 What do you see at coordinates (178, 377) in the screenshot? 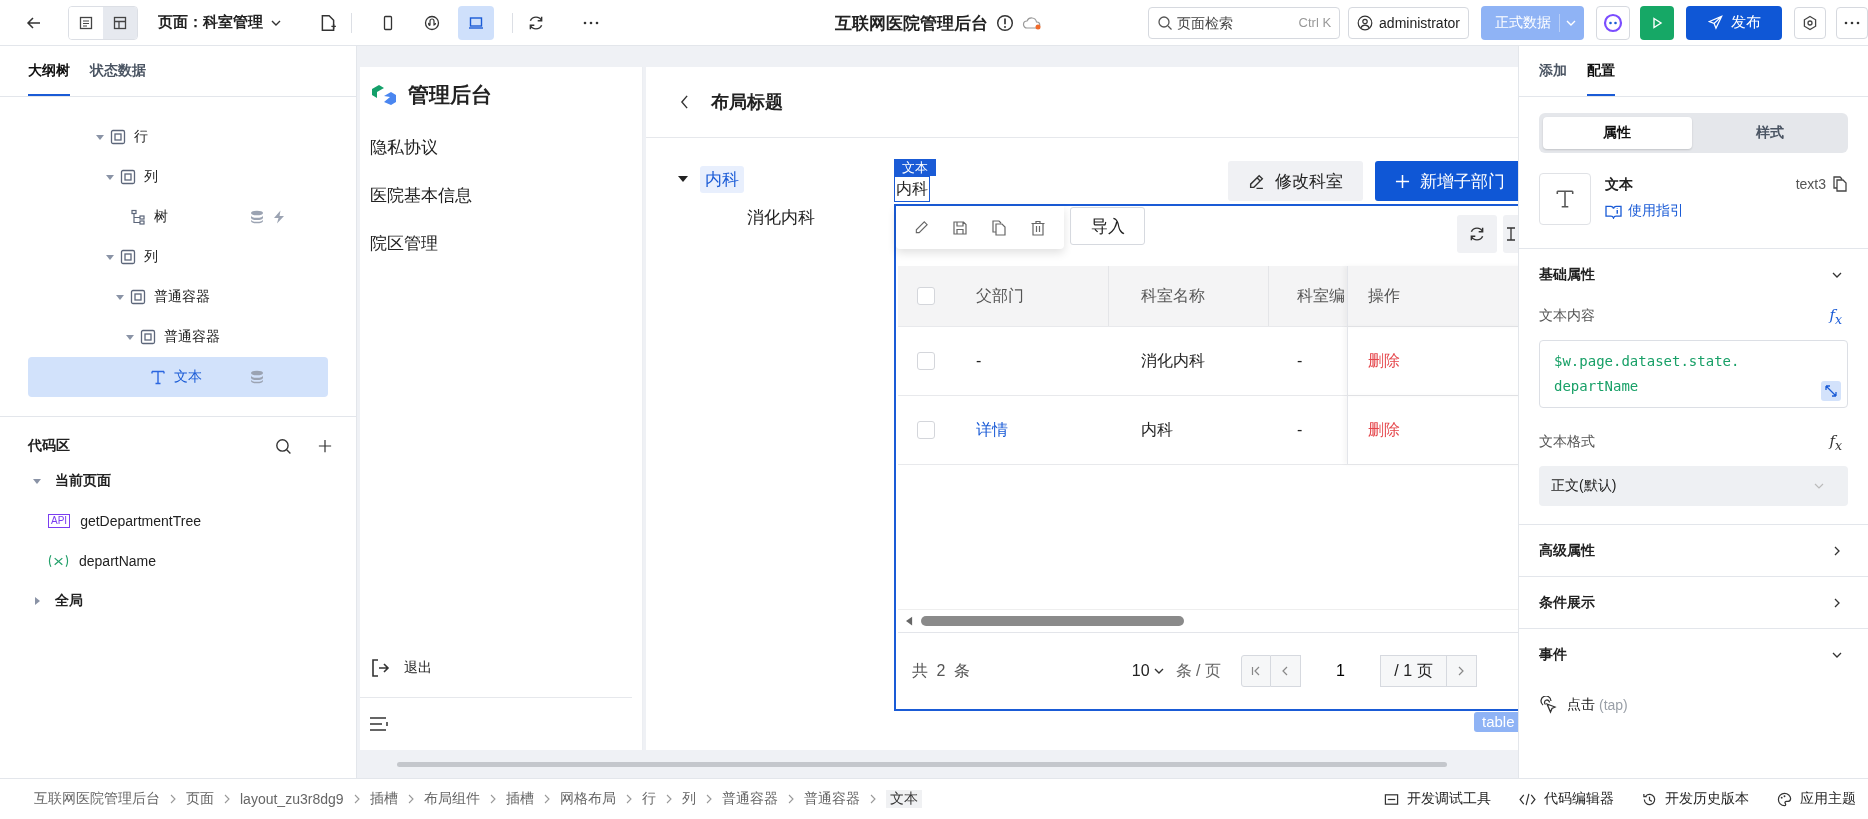
I see `outline-item: 文本` at bounding box center [178, 377].